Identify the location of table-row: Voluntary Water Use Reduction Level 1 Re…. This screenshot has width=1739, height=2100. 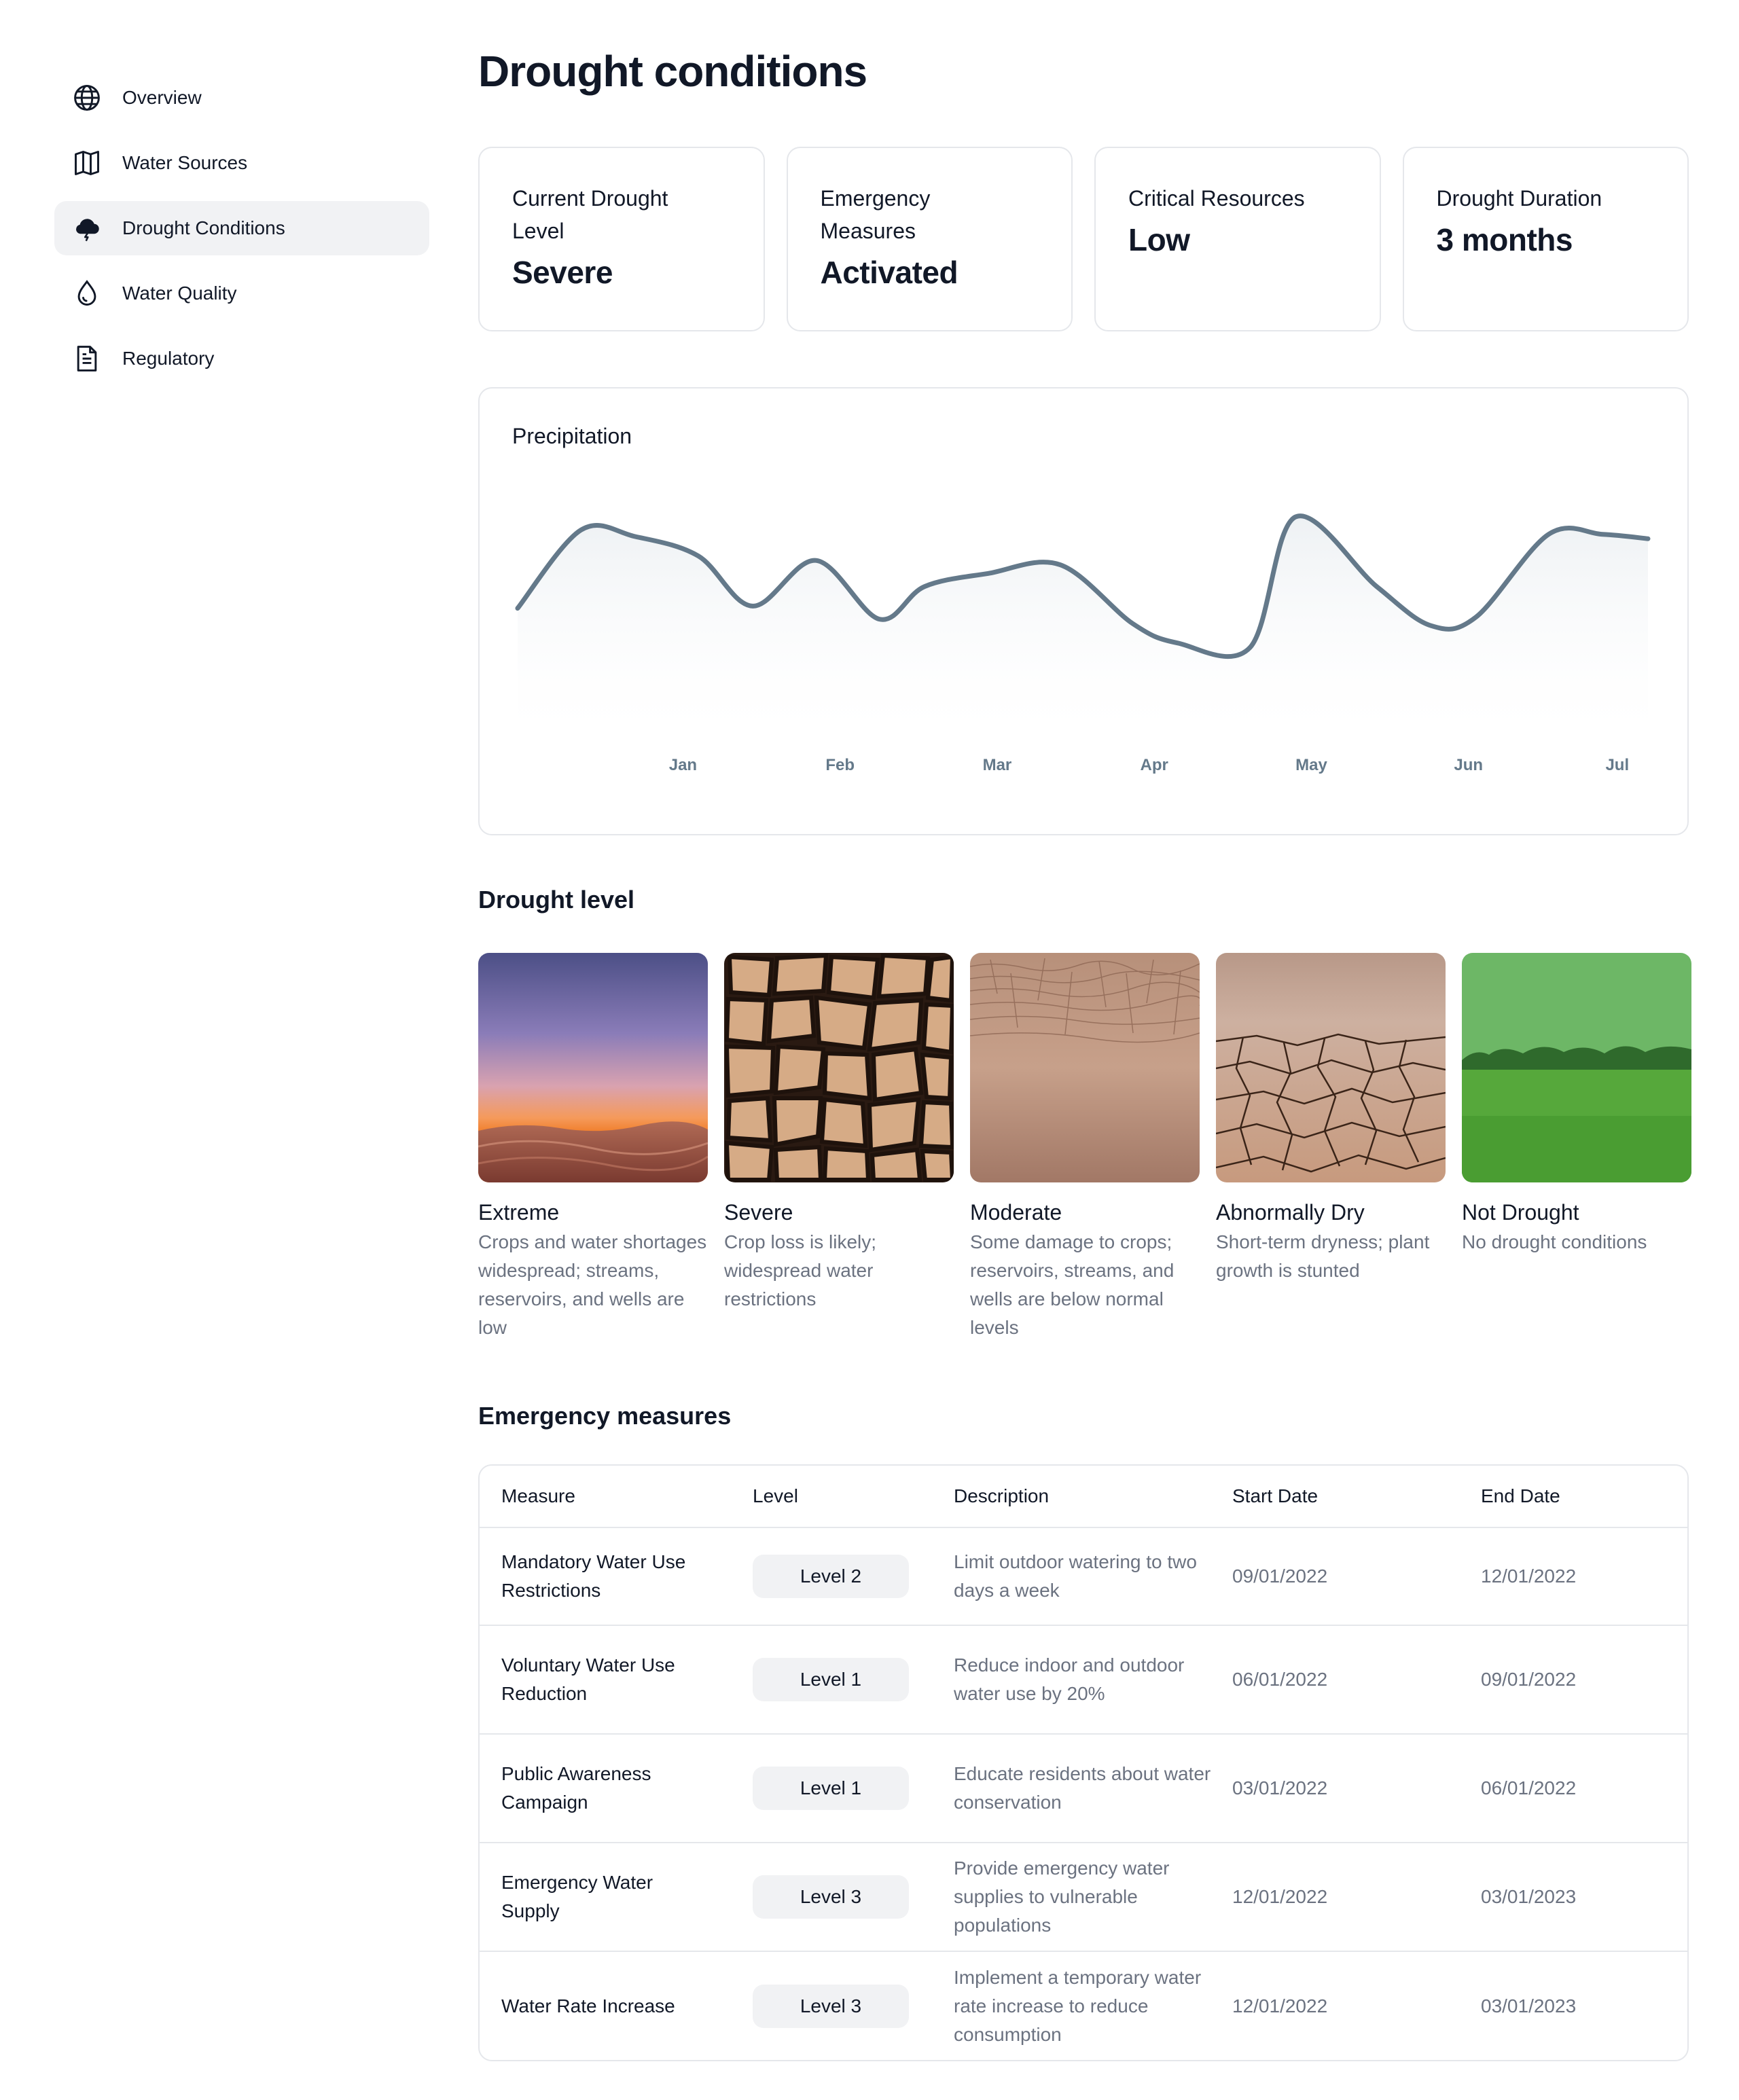
(1083, 1680).